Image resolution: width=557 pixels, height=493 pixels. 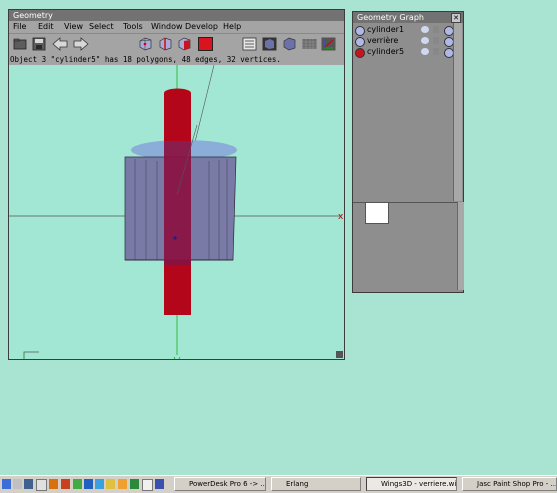 What do you see at coordinates (31, 355) in the screenshot?
I see `mini-axes` at bounding box center [31, 355].